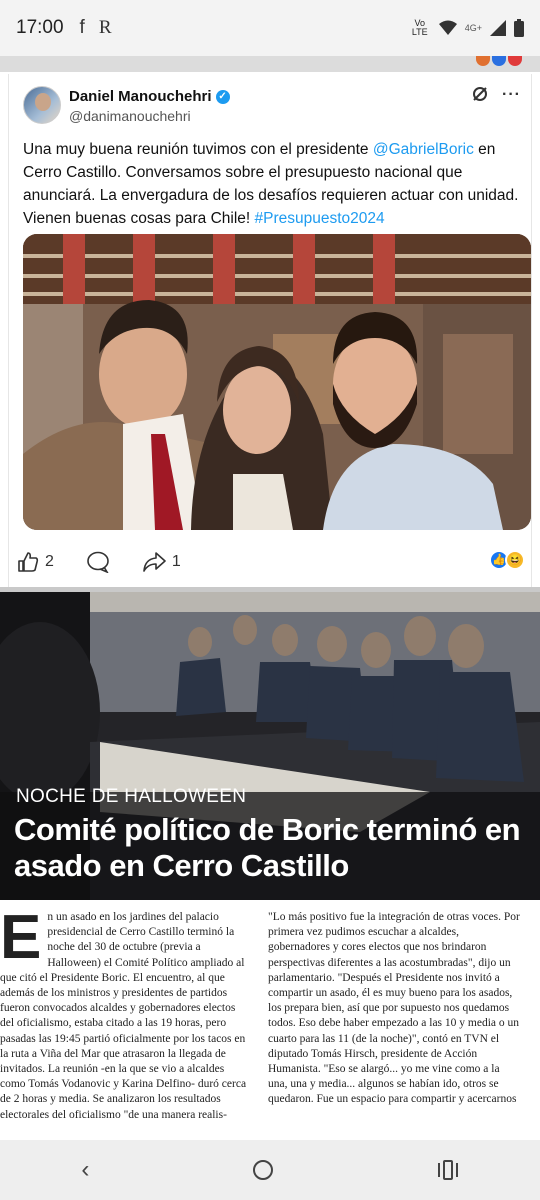  I want to click on volte-label: Vo LTE, so click(419, 27).